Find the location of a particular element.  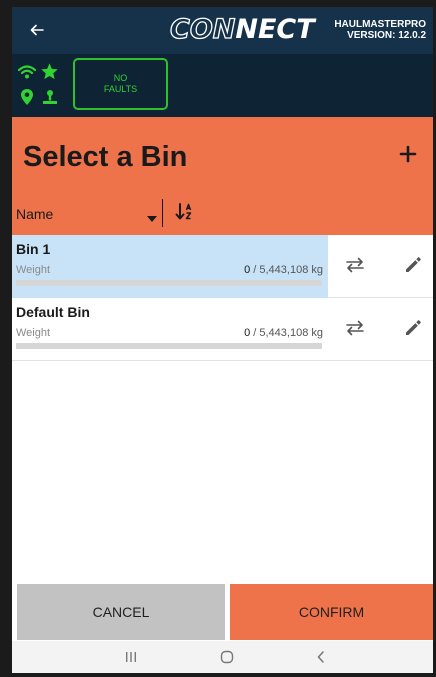

faults-status-button: NO FAULTS is located at coordinates (120, 84).